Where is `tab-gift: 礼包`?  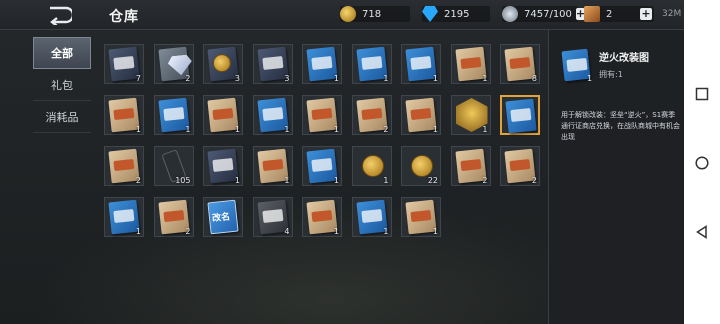 tab-gift: 礼包 is located at coordinates (62, 85).